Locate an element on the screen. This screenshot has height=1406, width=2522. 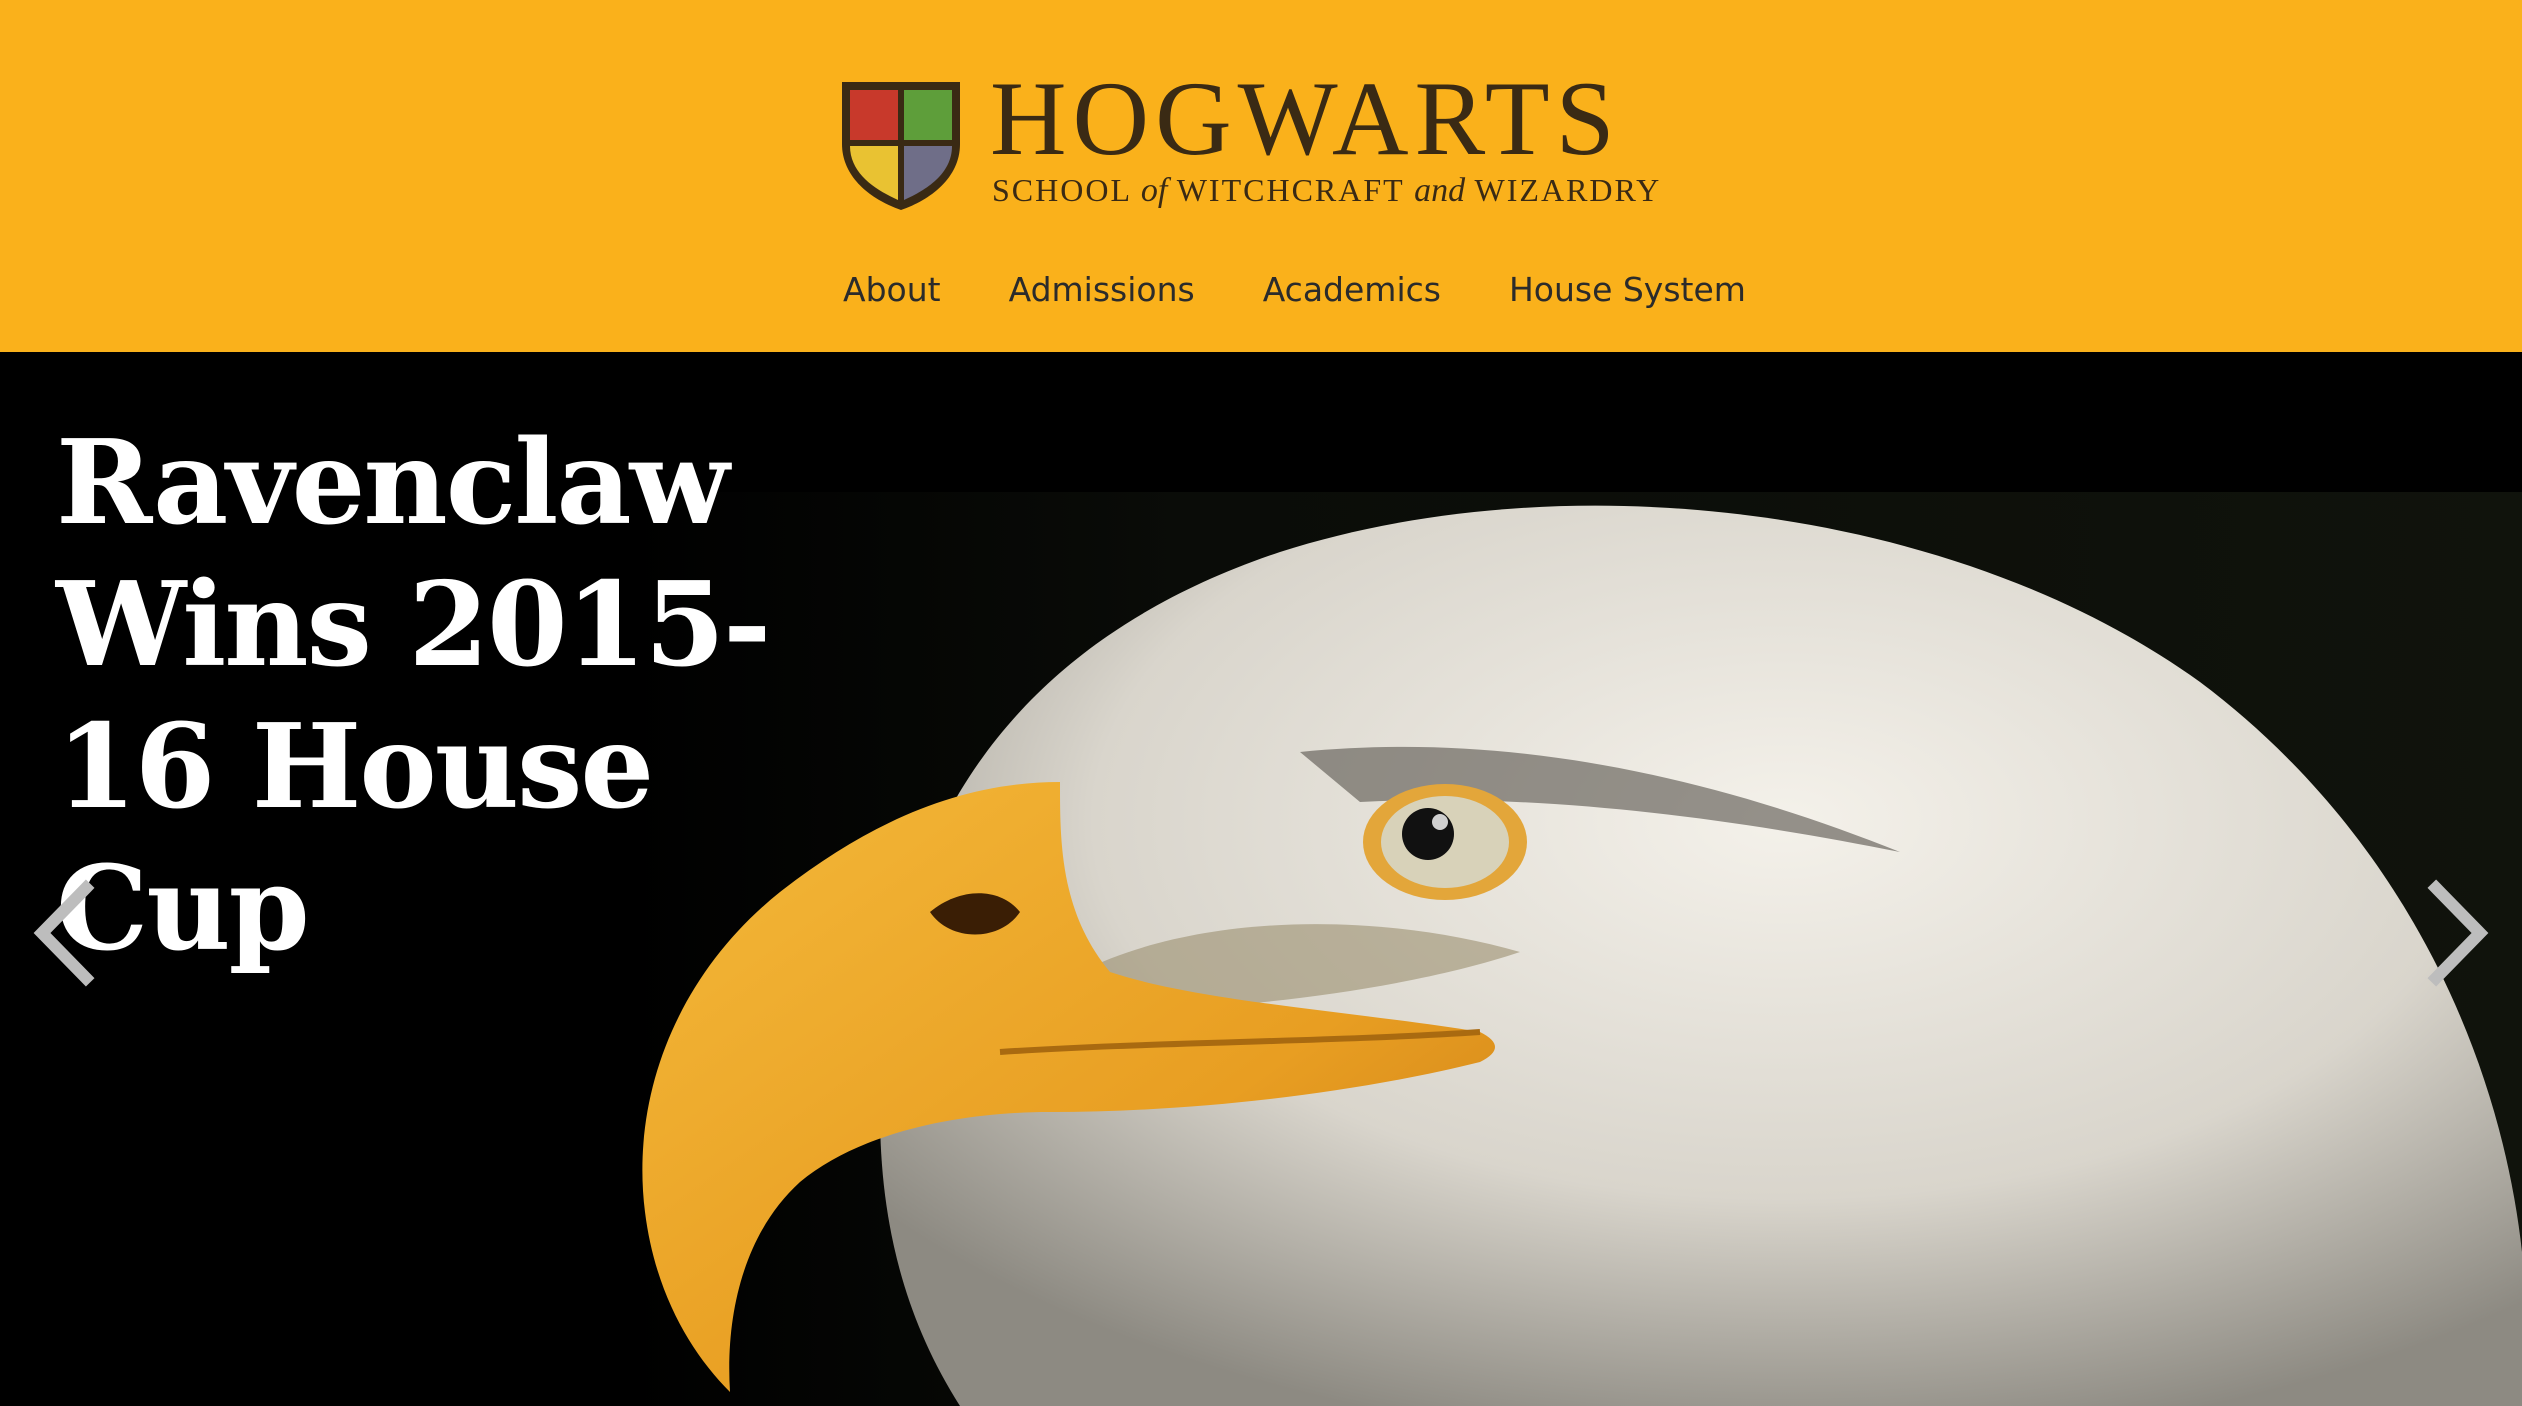
nav-academics: Academics is located at coordinates (1352, 290).